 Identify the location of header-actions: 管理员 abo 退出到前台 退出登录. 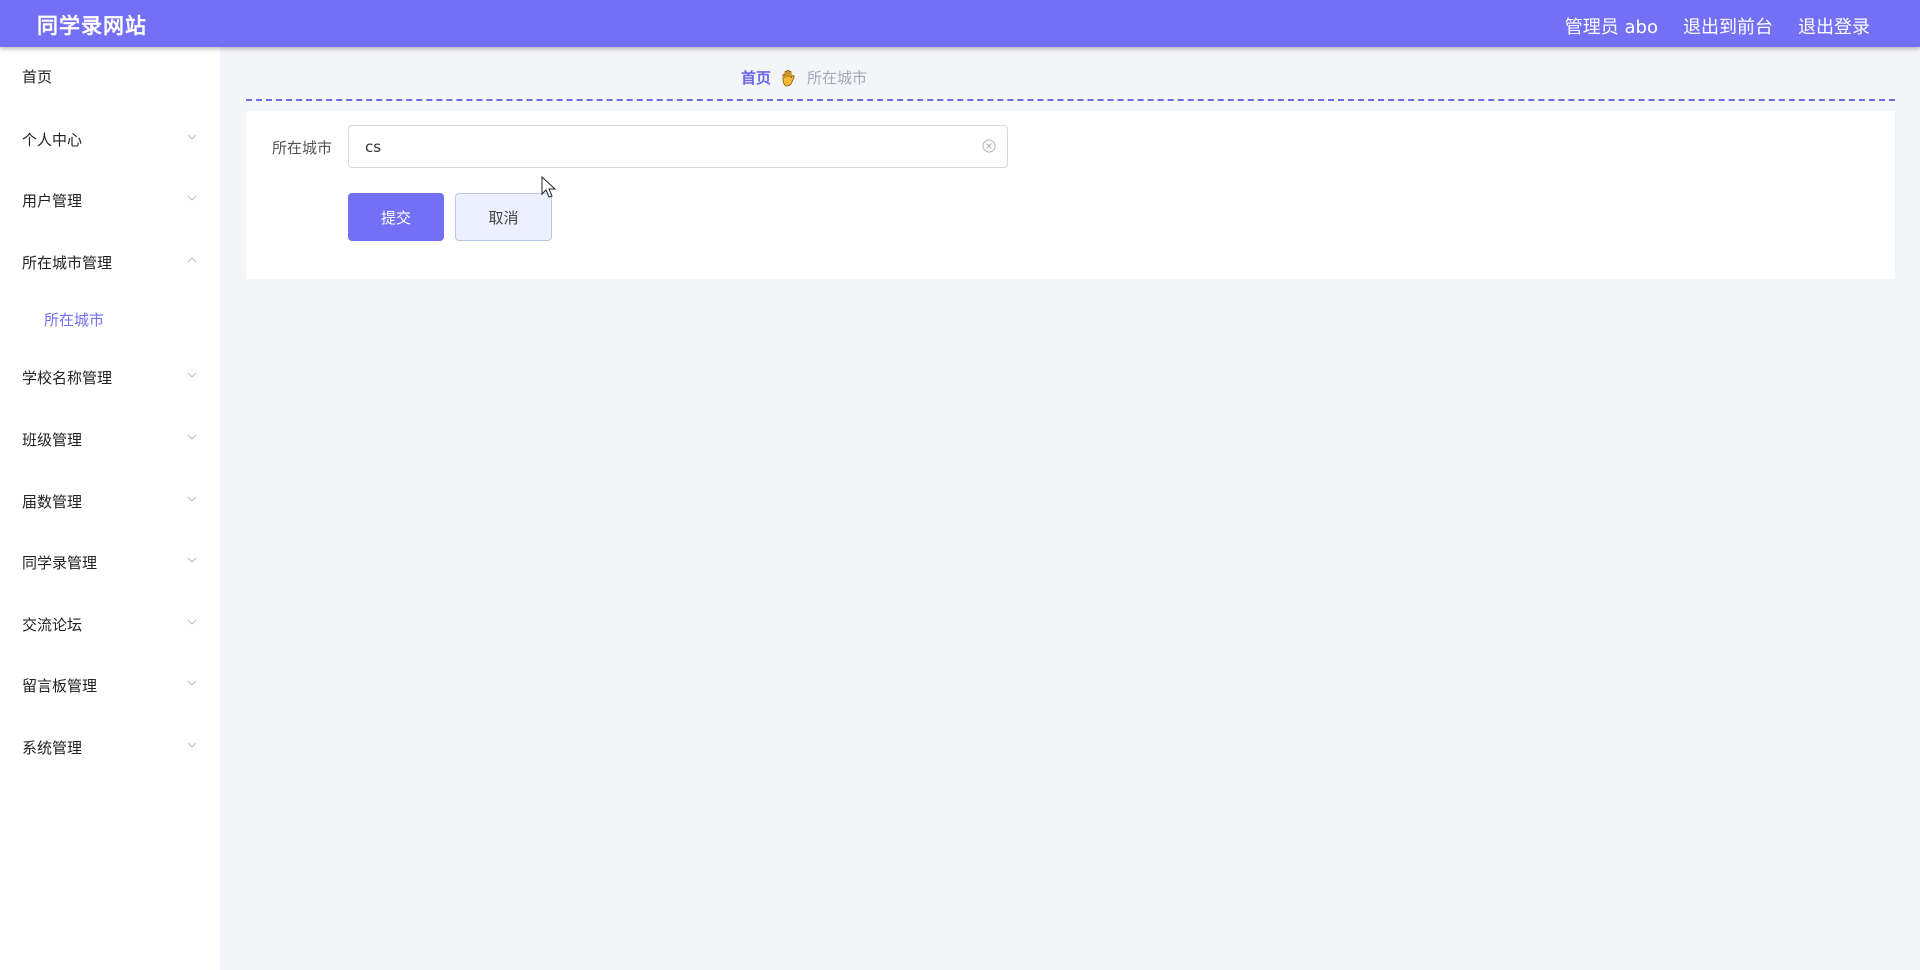
(1717, 26).